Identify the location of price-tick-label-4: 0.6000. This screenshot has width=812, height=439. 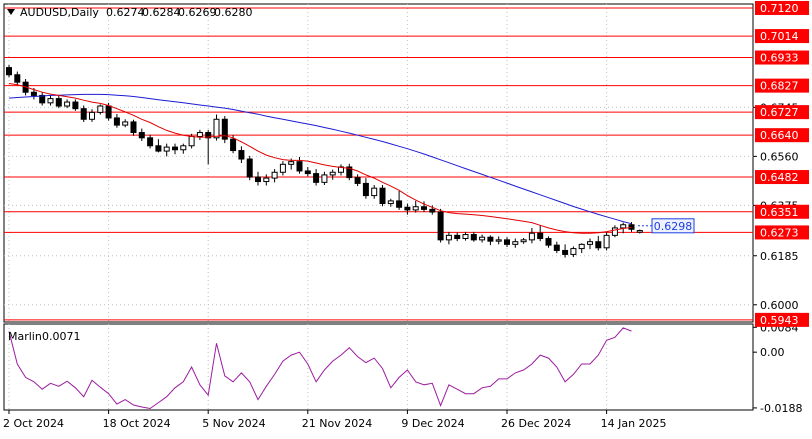
(779, 305).